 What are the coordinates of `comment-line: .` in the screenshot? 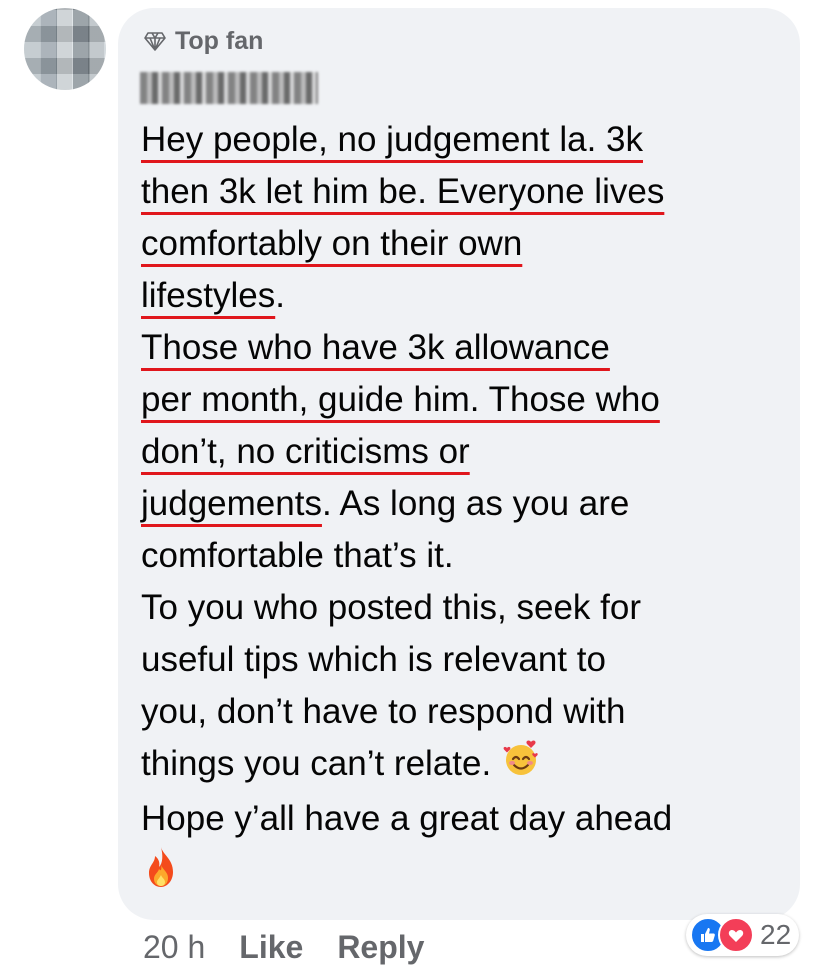 It's located at (280, 295).